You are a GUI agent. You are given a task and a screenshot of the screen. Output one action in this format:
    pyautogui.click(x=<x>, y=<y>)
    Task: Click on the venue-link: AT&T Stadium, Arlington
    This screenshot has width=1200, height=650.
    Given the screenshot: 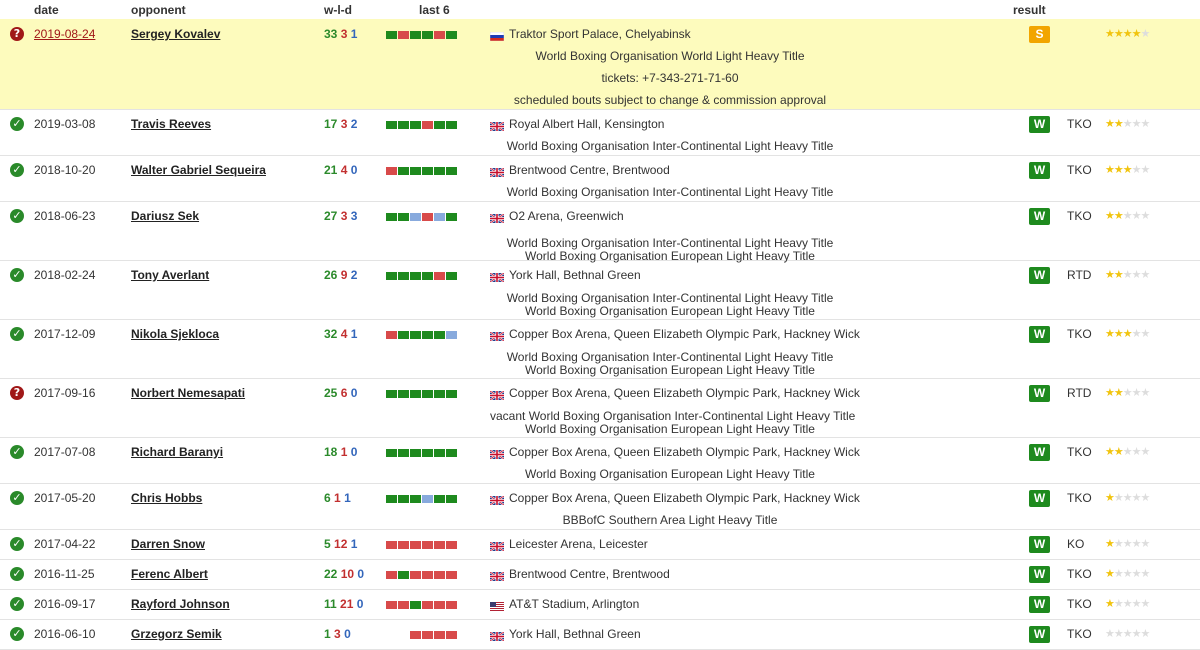 What is the action you would take?
    pyautogui.click(x=574, y=604)
    